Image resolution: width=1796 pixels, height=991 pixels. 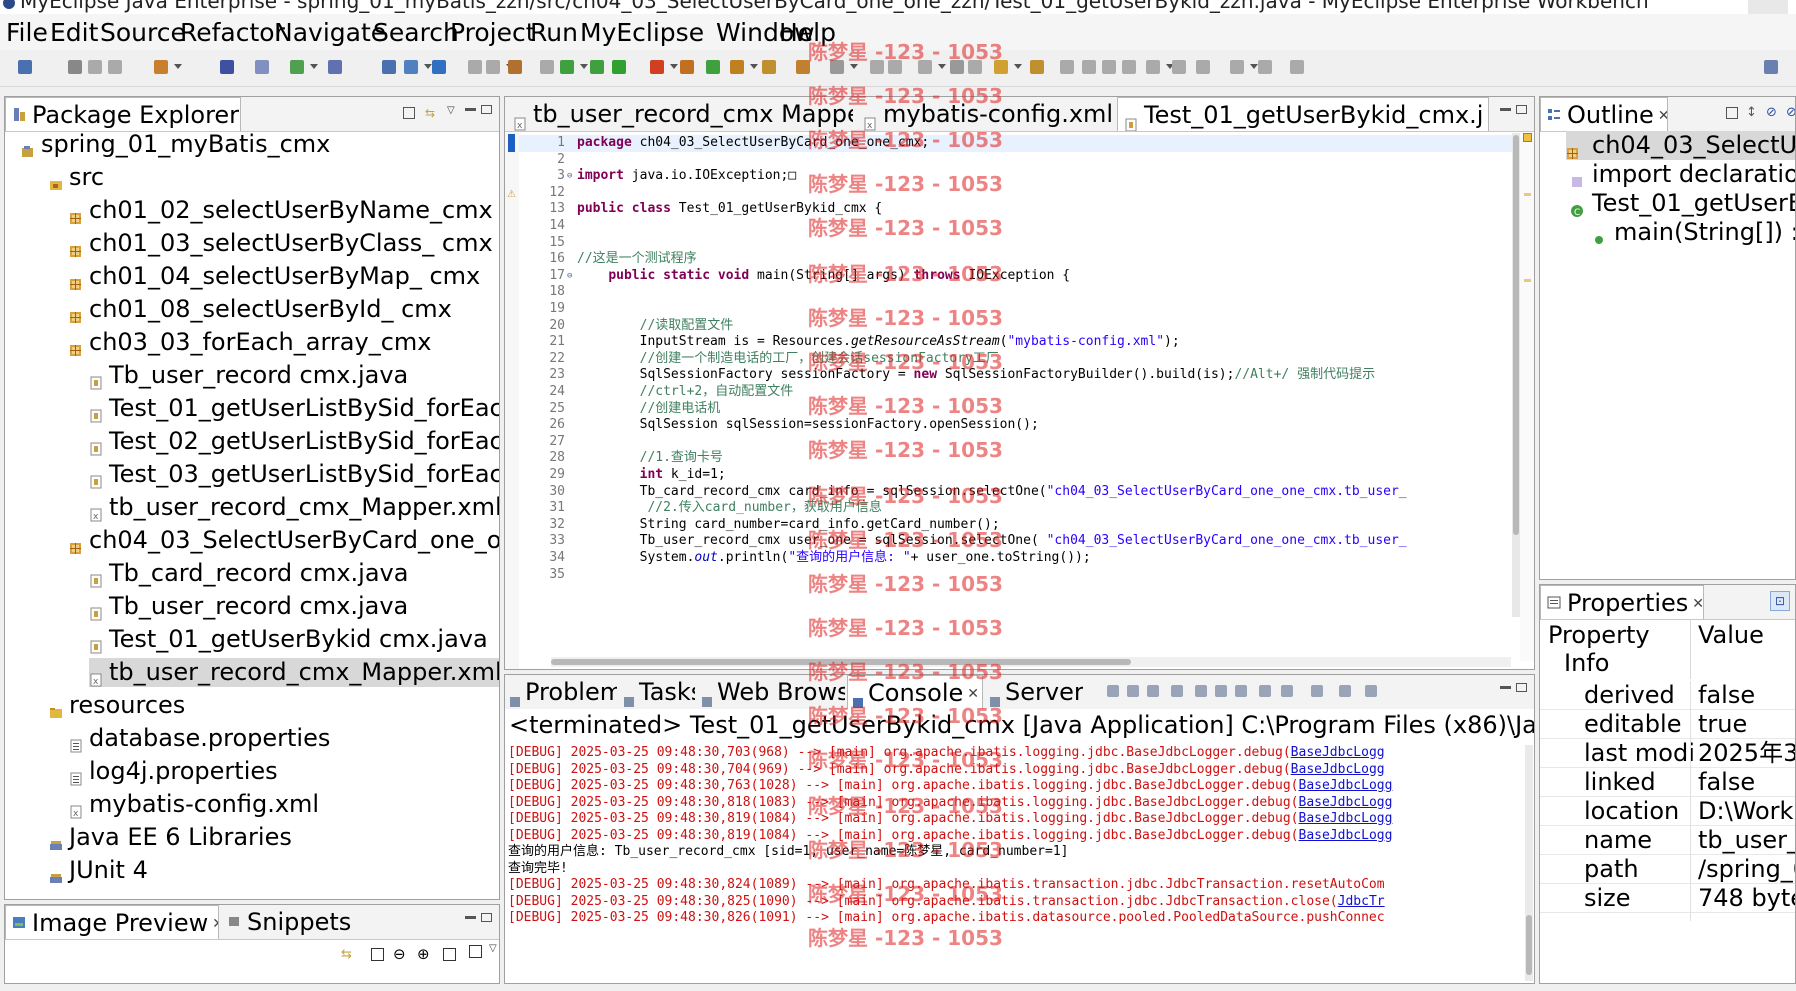 I want to click on property-row: editable true, so click(x=1667, y=724).